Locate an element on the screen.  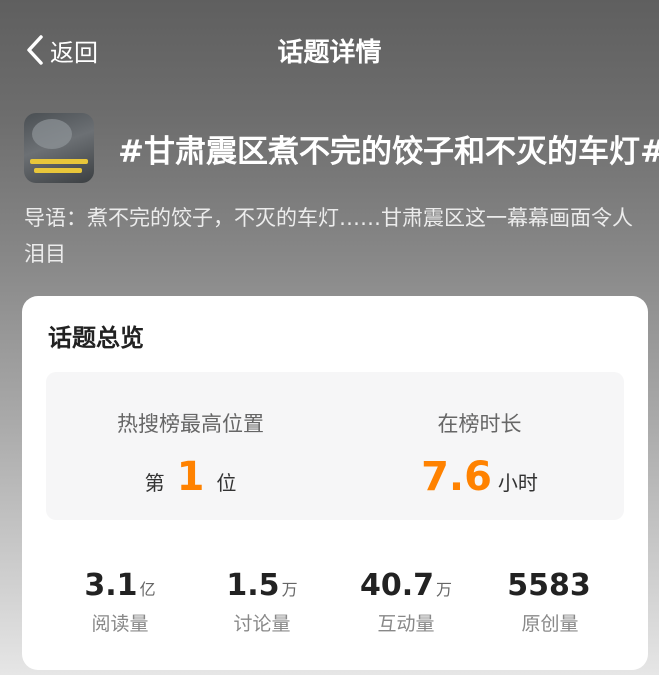
metric-label: 原创量 is located at coordinates (550, 624).